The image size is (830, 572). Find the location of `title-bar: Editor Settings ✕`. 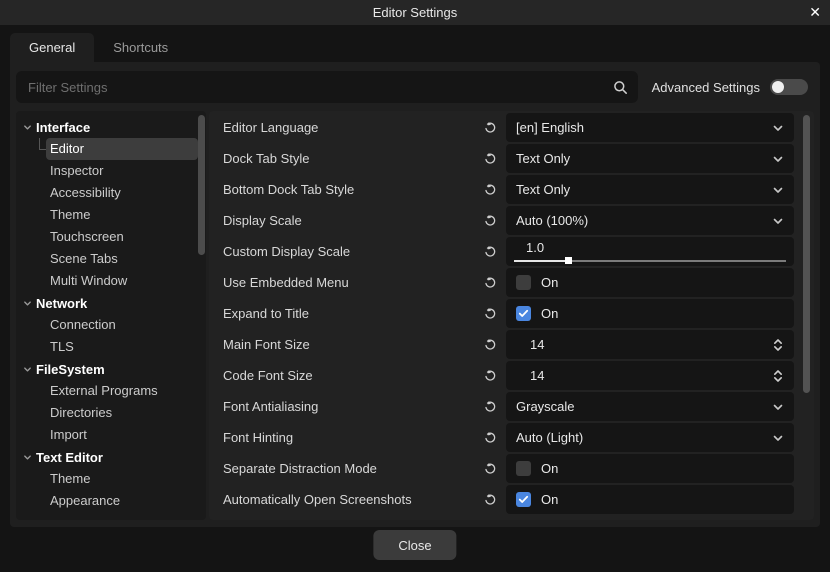

title-bar: Editor Settings ✕ is located at coordinates (415, 12).